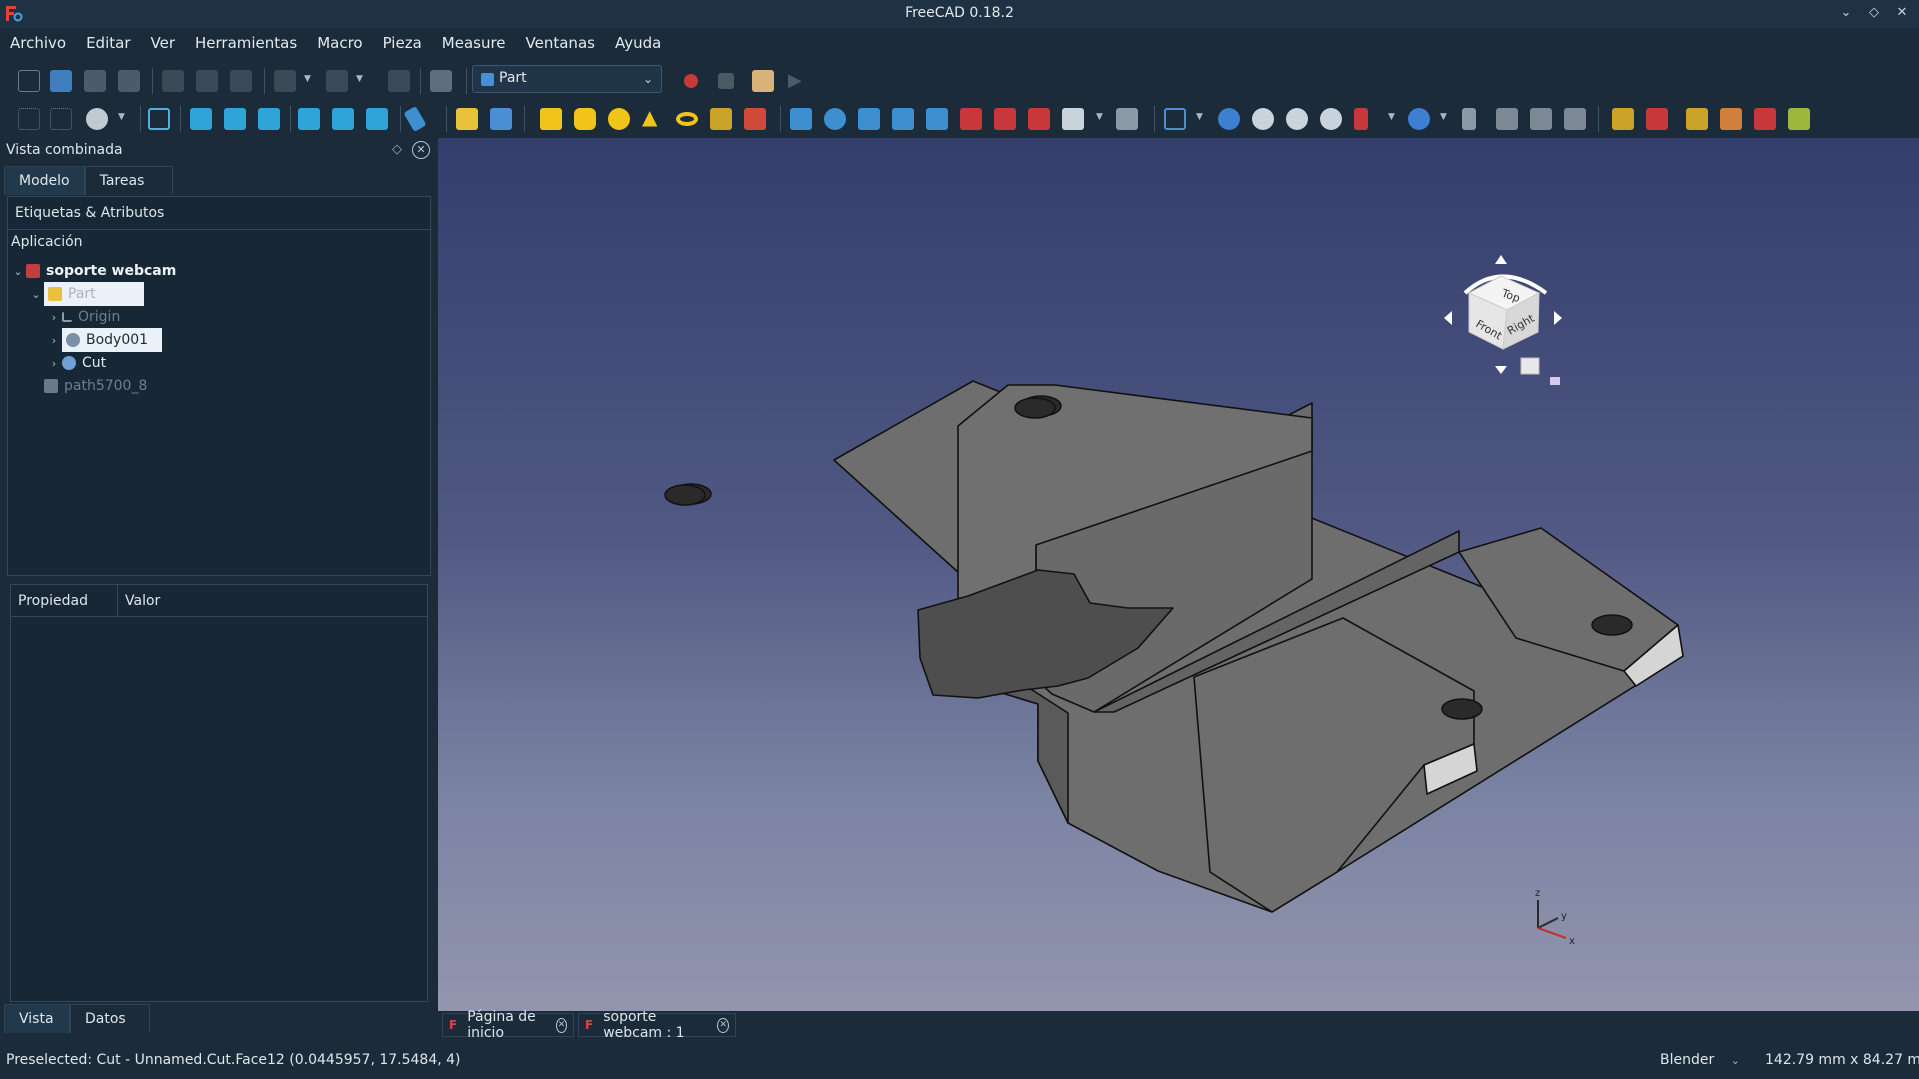  Describe the element at coordinates (1731, 119) in the screenshot. I see `measure-clear-icon` at that location.